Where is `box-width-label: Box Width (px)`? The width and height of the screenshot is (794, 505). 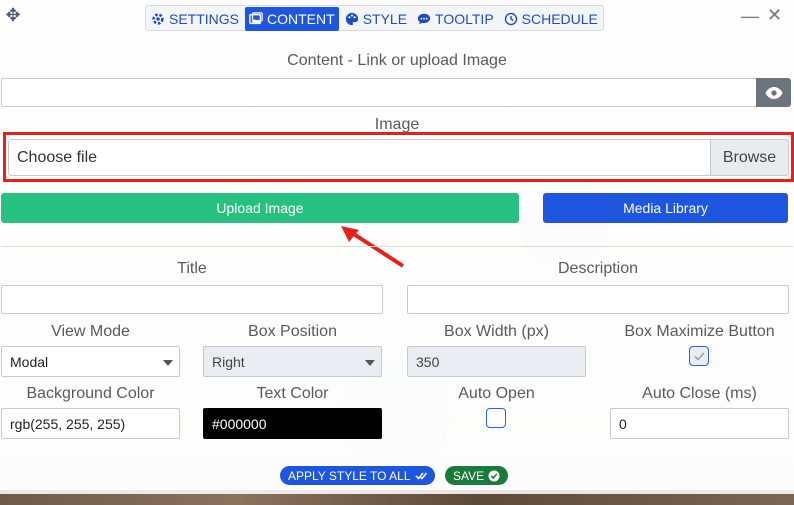
box-width-label: Box Width (px) is located at coordinates (496, 331).